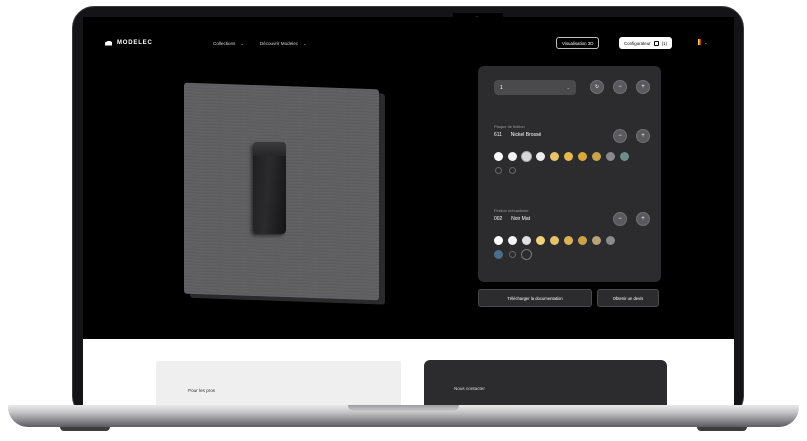  I want to click on mechanism-name: Noir Mat, so click(521, 219).